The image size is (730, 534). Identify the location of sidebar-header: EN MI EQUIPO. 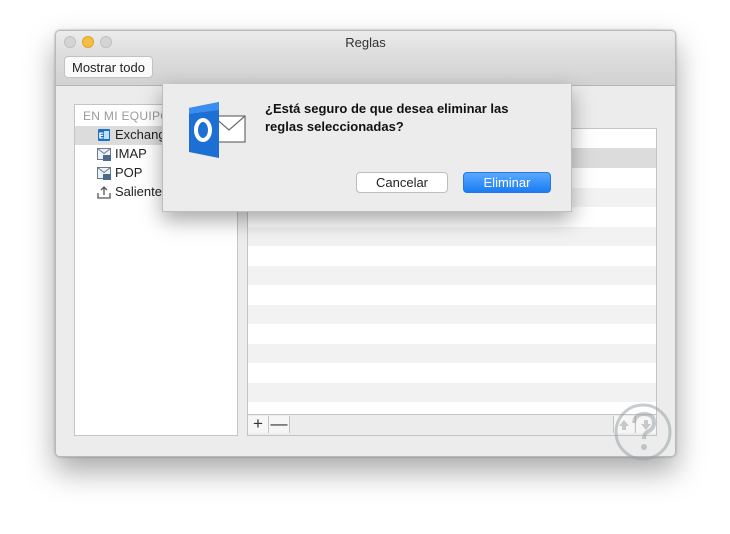
(126, 116).